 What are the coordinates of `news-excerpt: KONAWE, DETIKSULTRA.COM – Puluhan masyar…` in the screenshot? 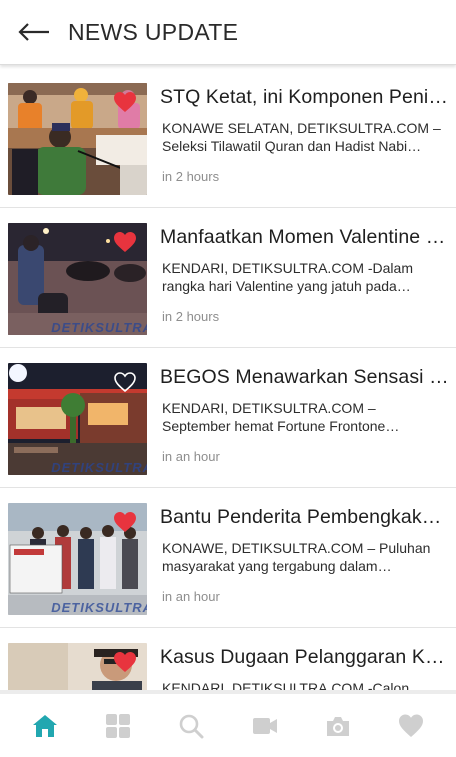 It's located at (296, 557).